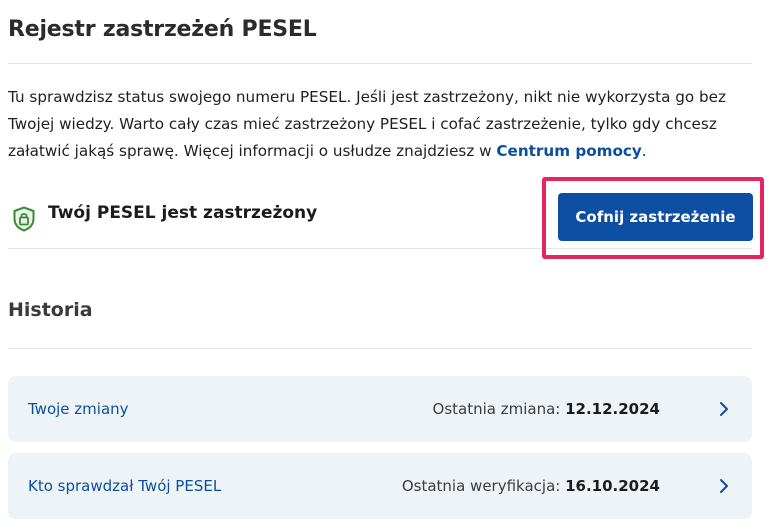 Image resolution: width=770 pixels, height=532 pixels. Describe the element at coordinates (568, 151) in the screenshot. I see `help-center-link: Centrum pomocy` at that location.